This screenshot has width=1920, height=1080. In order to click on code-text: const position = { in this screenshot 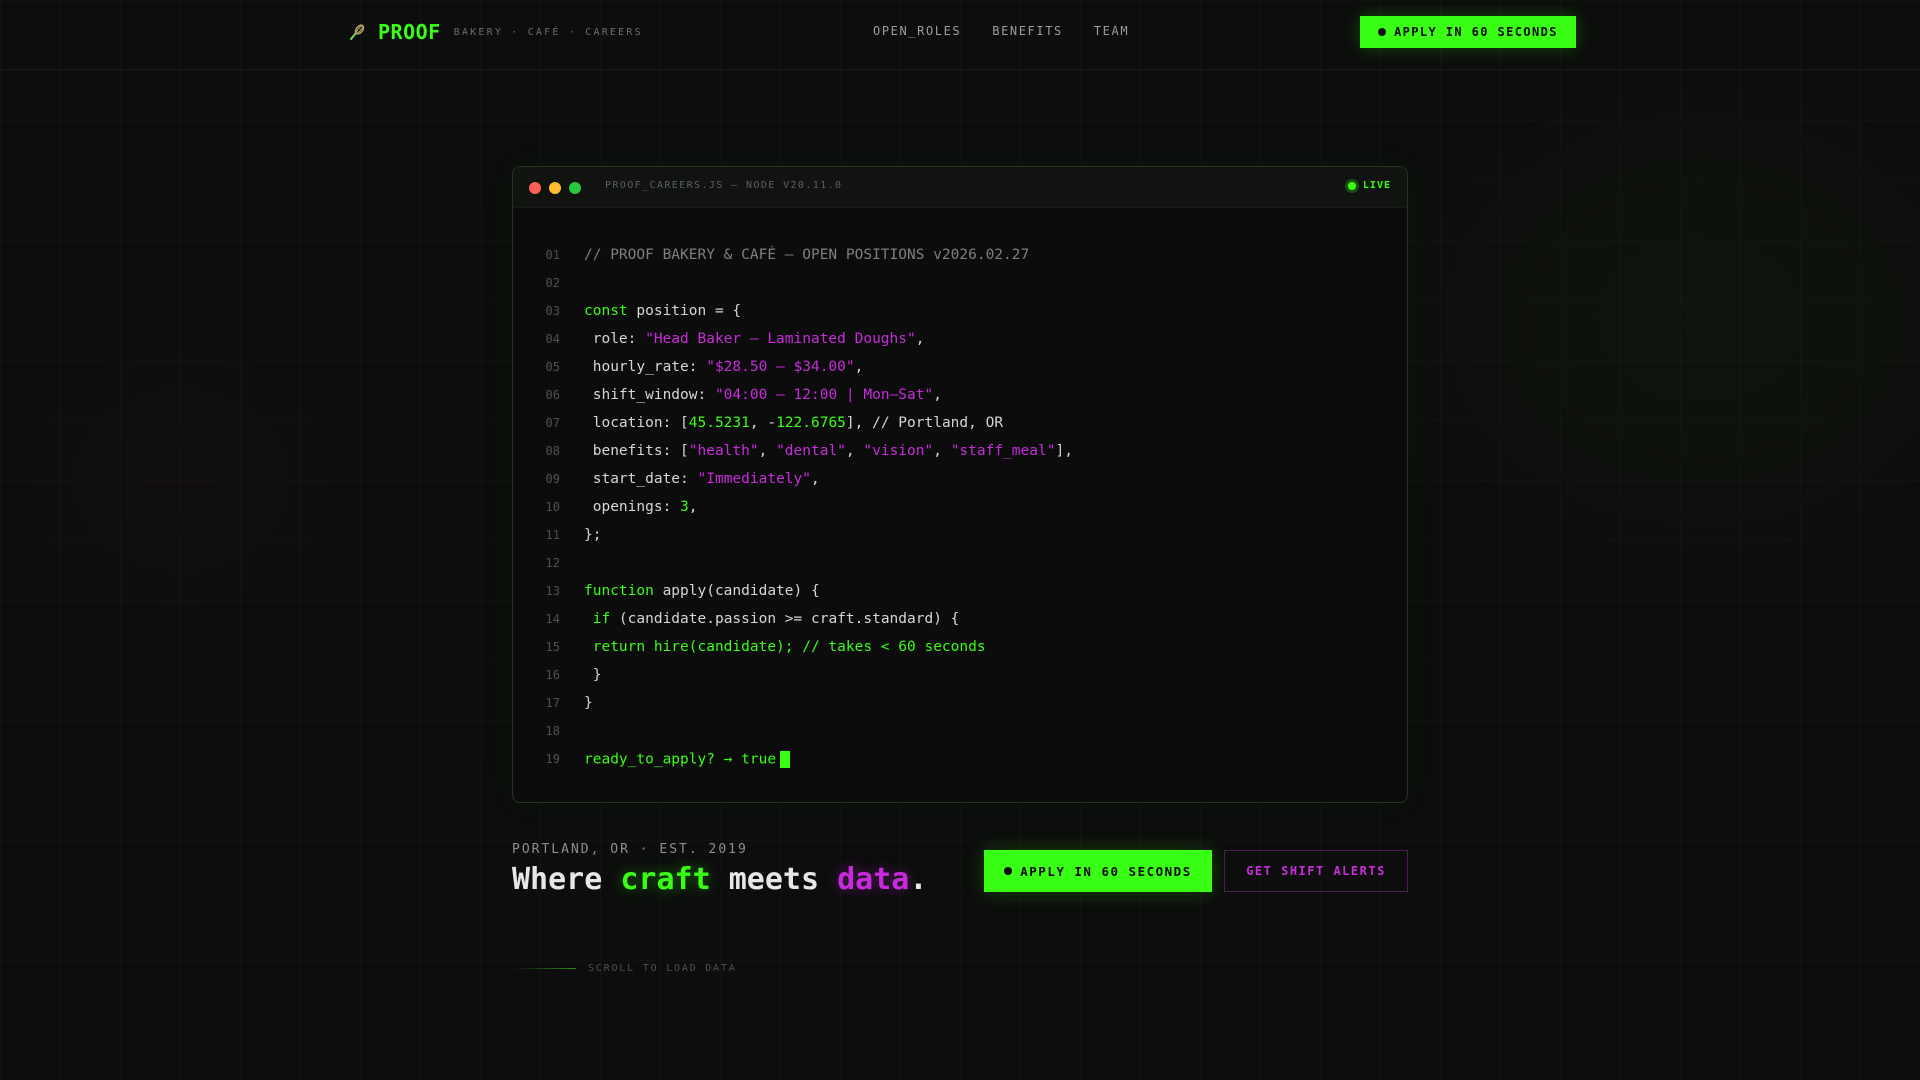, I will do `click(662, 311)`.